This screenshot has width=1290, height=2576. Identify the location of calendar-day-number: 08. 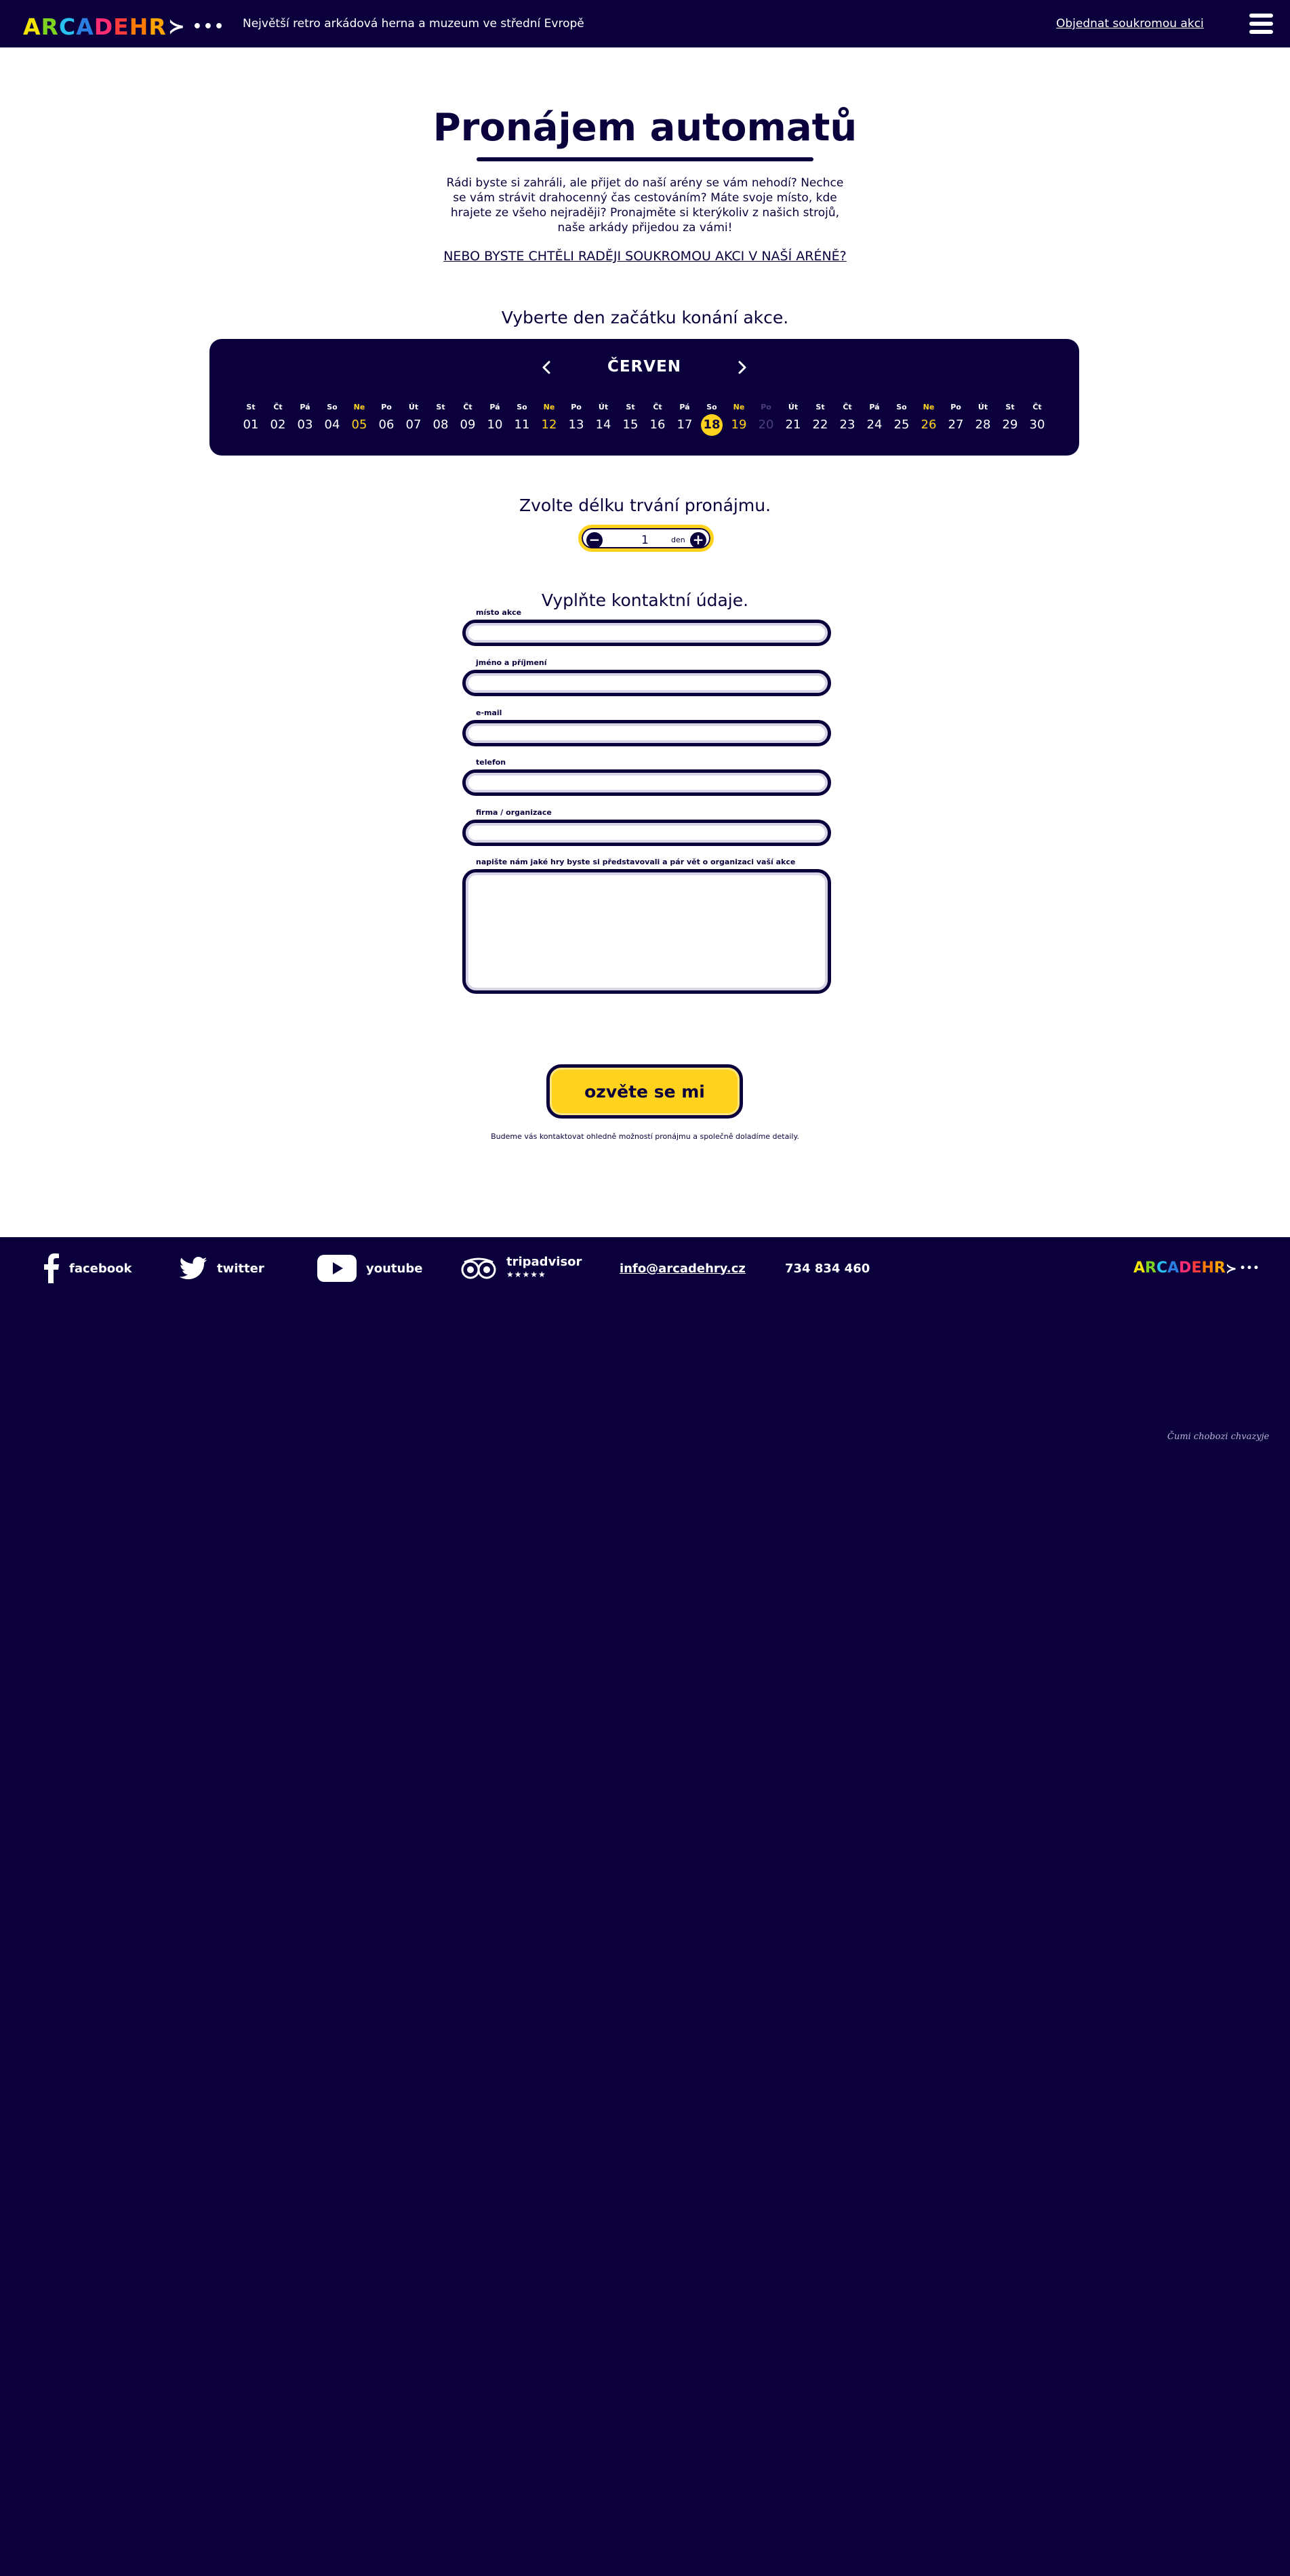
(440, 425).